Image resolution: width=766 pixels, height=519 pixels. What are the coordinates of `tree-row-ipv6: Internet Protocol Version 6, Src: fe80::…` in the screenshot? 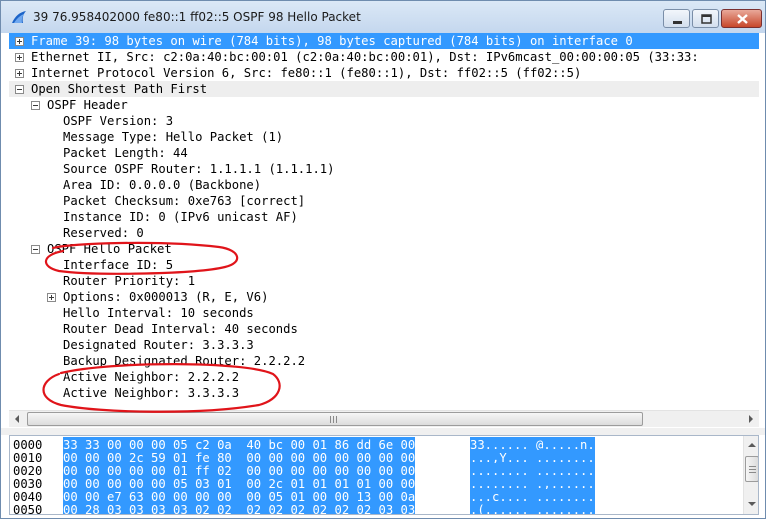 It's located at (384, 73).